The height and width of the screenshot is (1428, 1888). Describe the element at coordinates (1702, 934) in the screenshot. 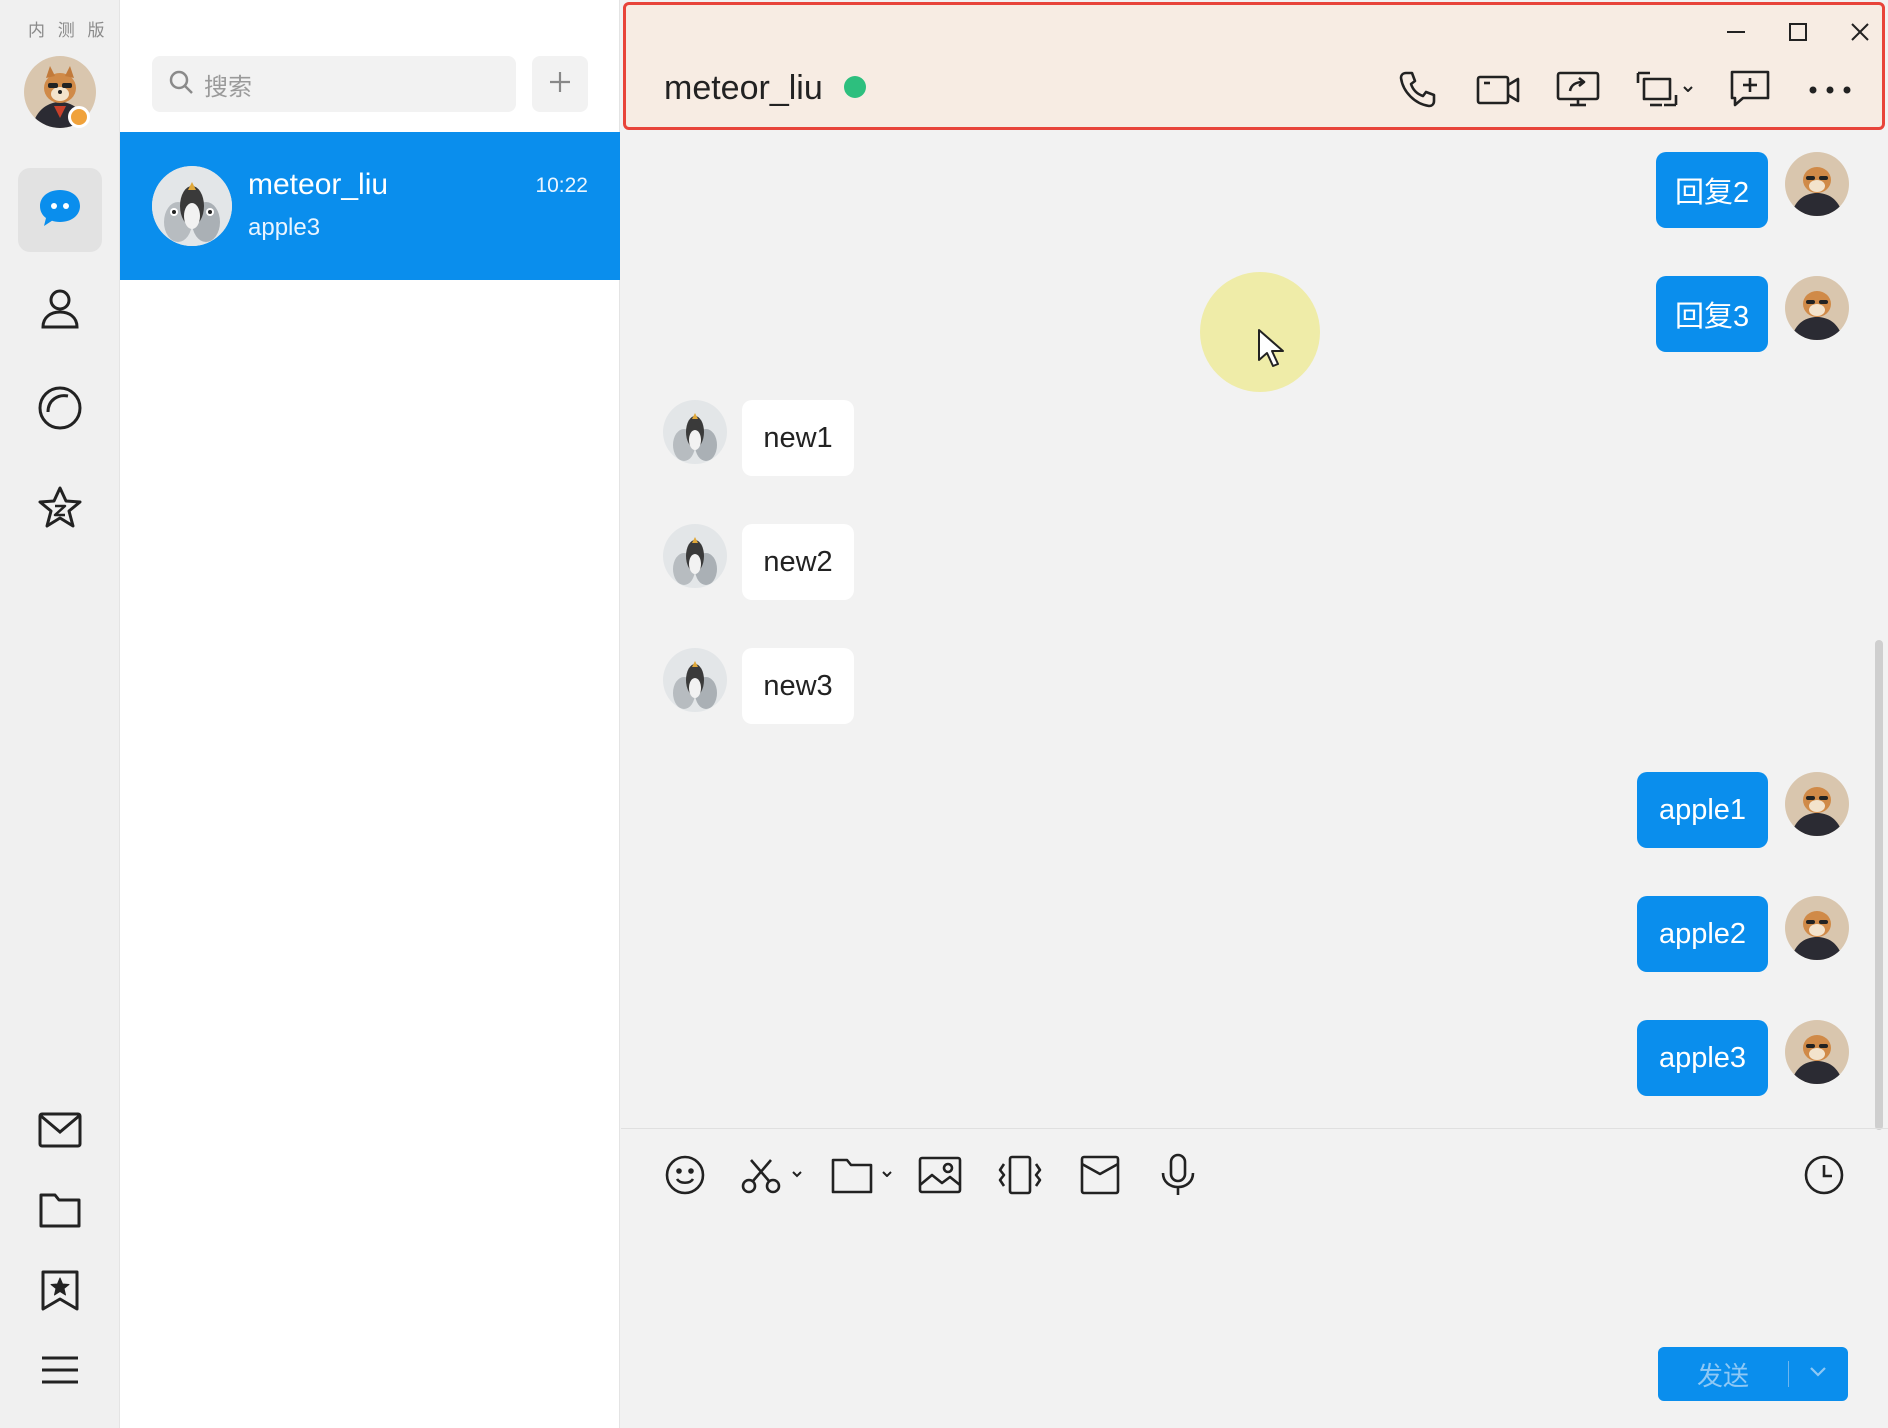

I see `message-bubble-out: apple2` at that location.